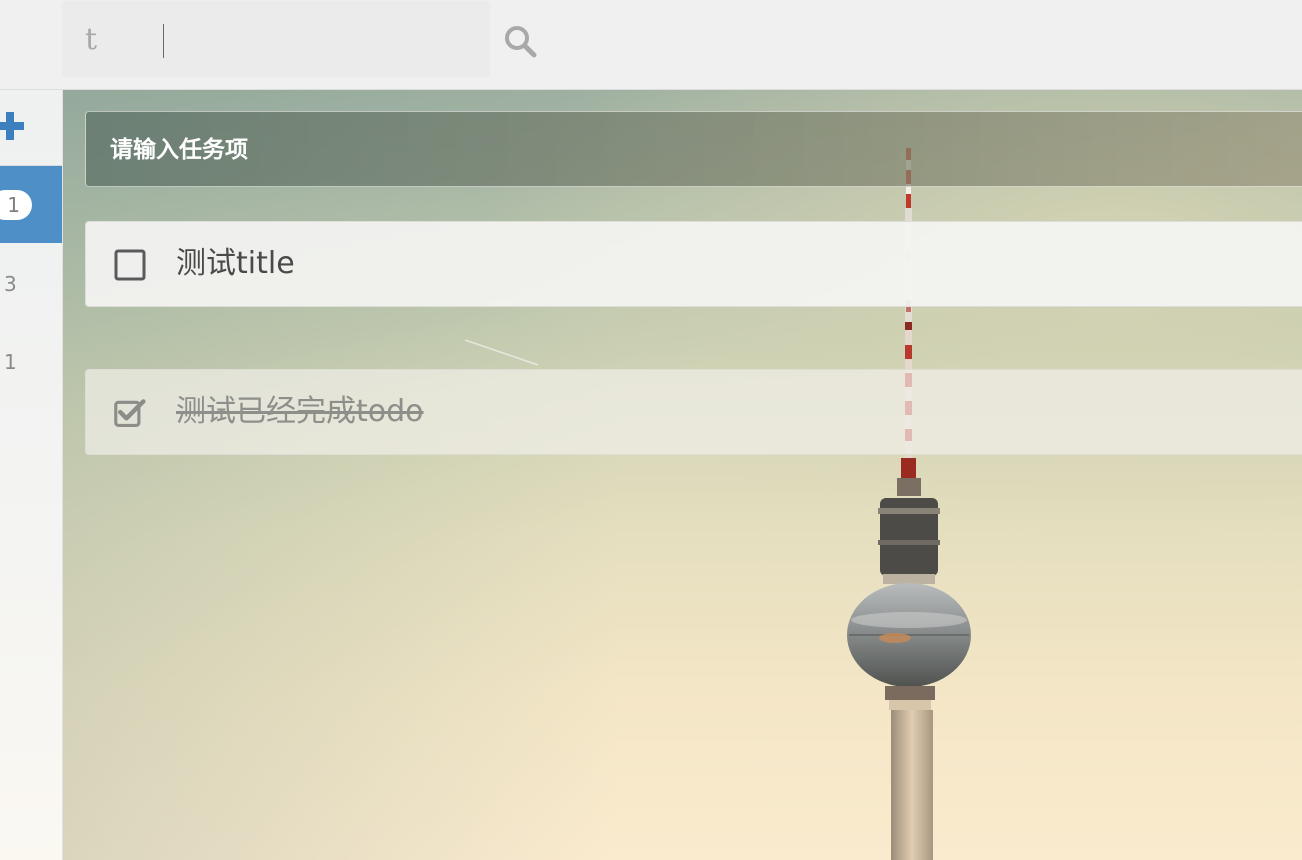  Describe the element at coordinates (130, 265) in the screenshot. I see `checkbox-unchecked-icon` at that location.